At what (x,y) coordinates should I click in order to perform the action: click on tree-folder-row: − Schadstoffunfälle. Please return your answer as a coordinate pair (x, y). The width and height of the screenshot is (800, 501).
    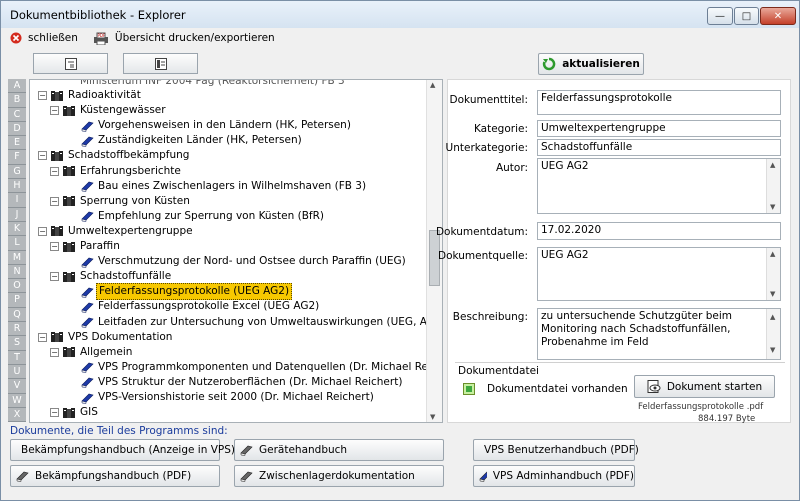
    Looking at the image, I should click on (110, 276).